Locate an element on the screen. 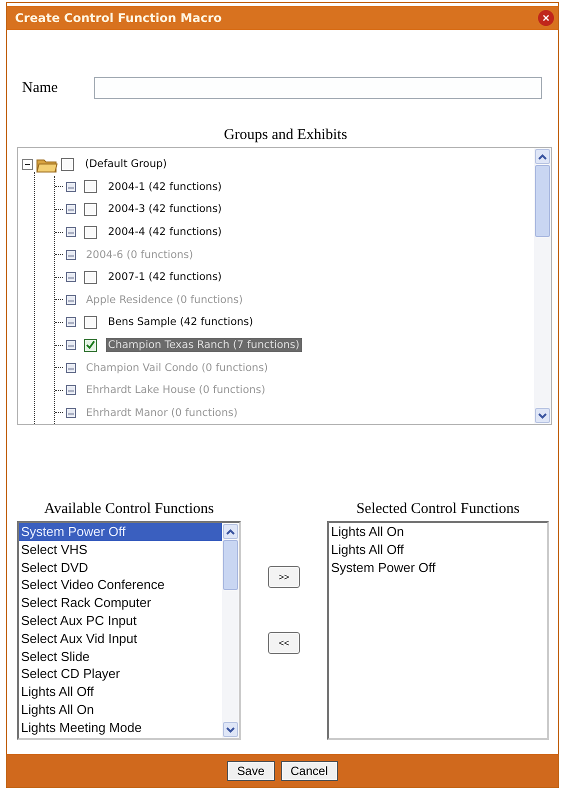 This screenshot has width=565, height=790. collapse-icon is located at coordinates (27, 164).